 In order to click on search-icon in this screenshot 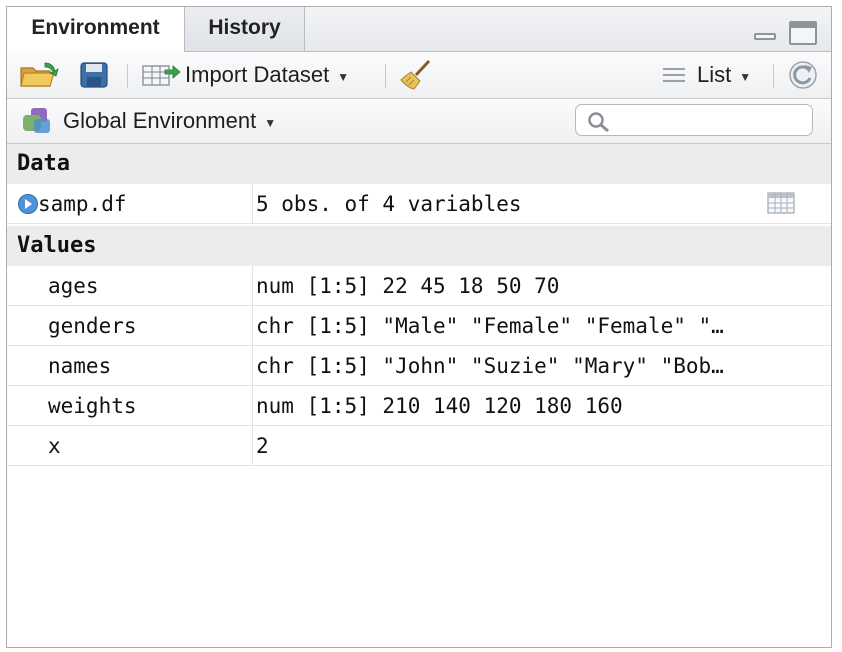, I will do `click(598, 122)`.